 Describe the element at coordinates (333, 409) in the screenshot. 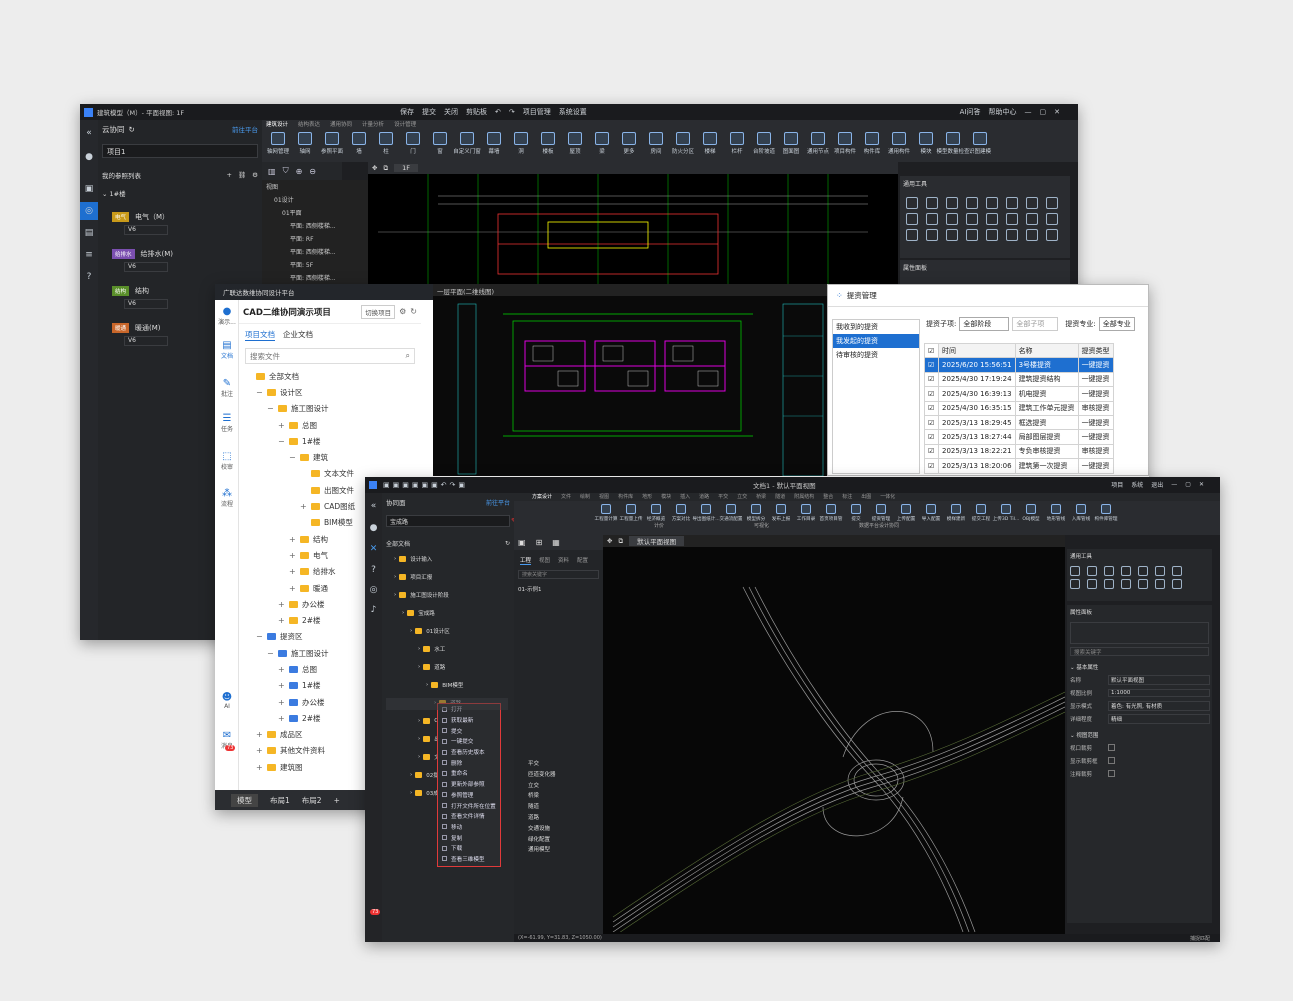

I see `file-node: − 施工图设计` at that location.